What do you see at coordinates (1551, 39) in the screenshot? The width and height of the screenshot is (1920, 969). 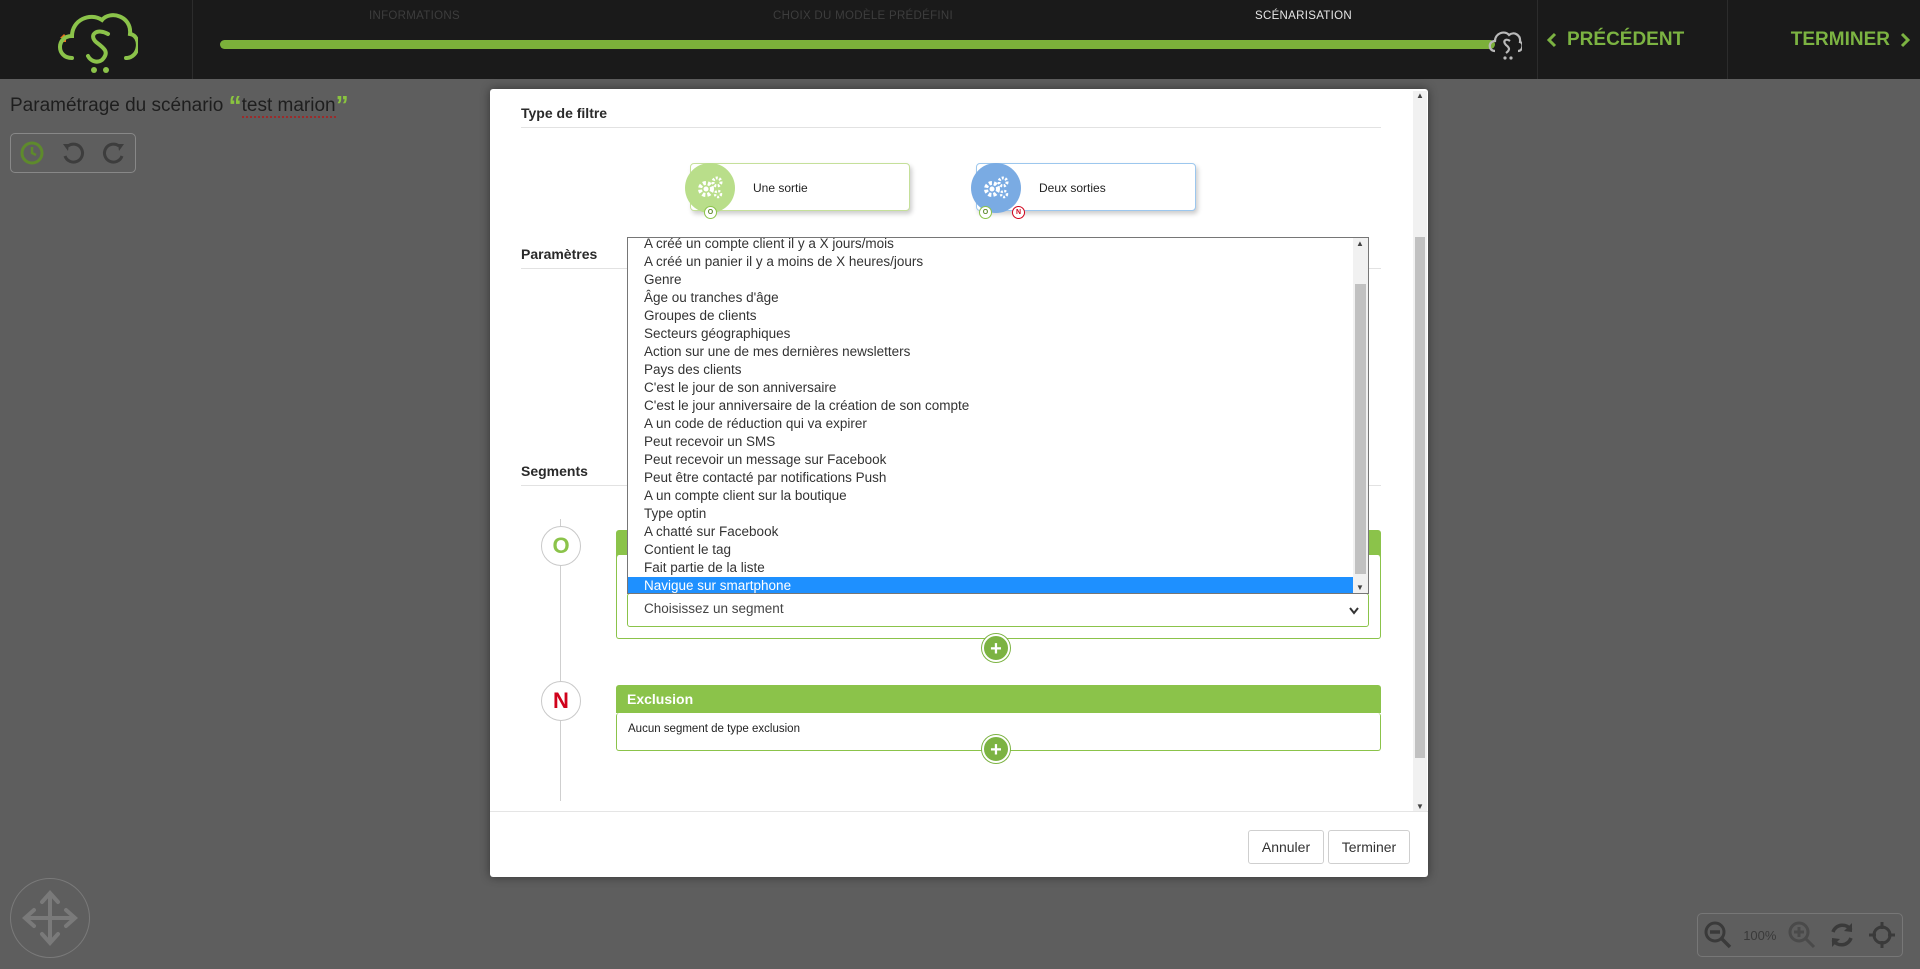 I see `chevron-left-icon` at bounding box center [1551, 39].